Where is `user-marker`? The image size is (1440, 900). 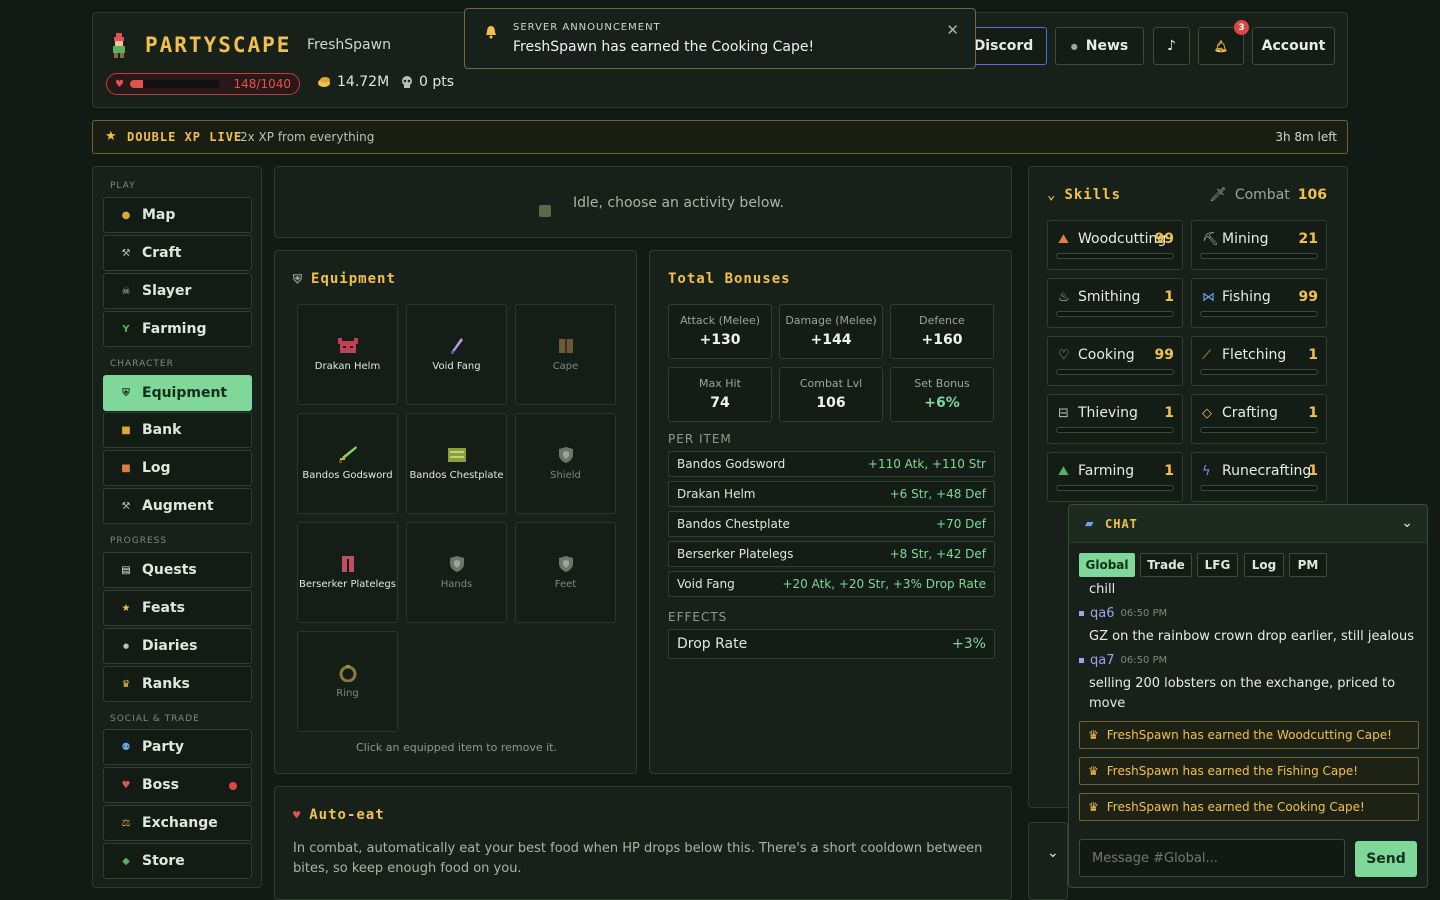 user-marker is located at coordinates (1081, 660).